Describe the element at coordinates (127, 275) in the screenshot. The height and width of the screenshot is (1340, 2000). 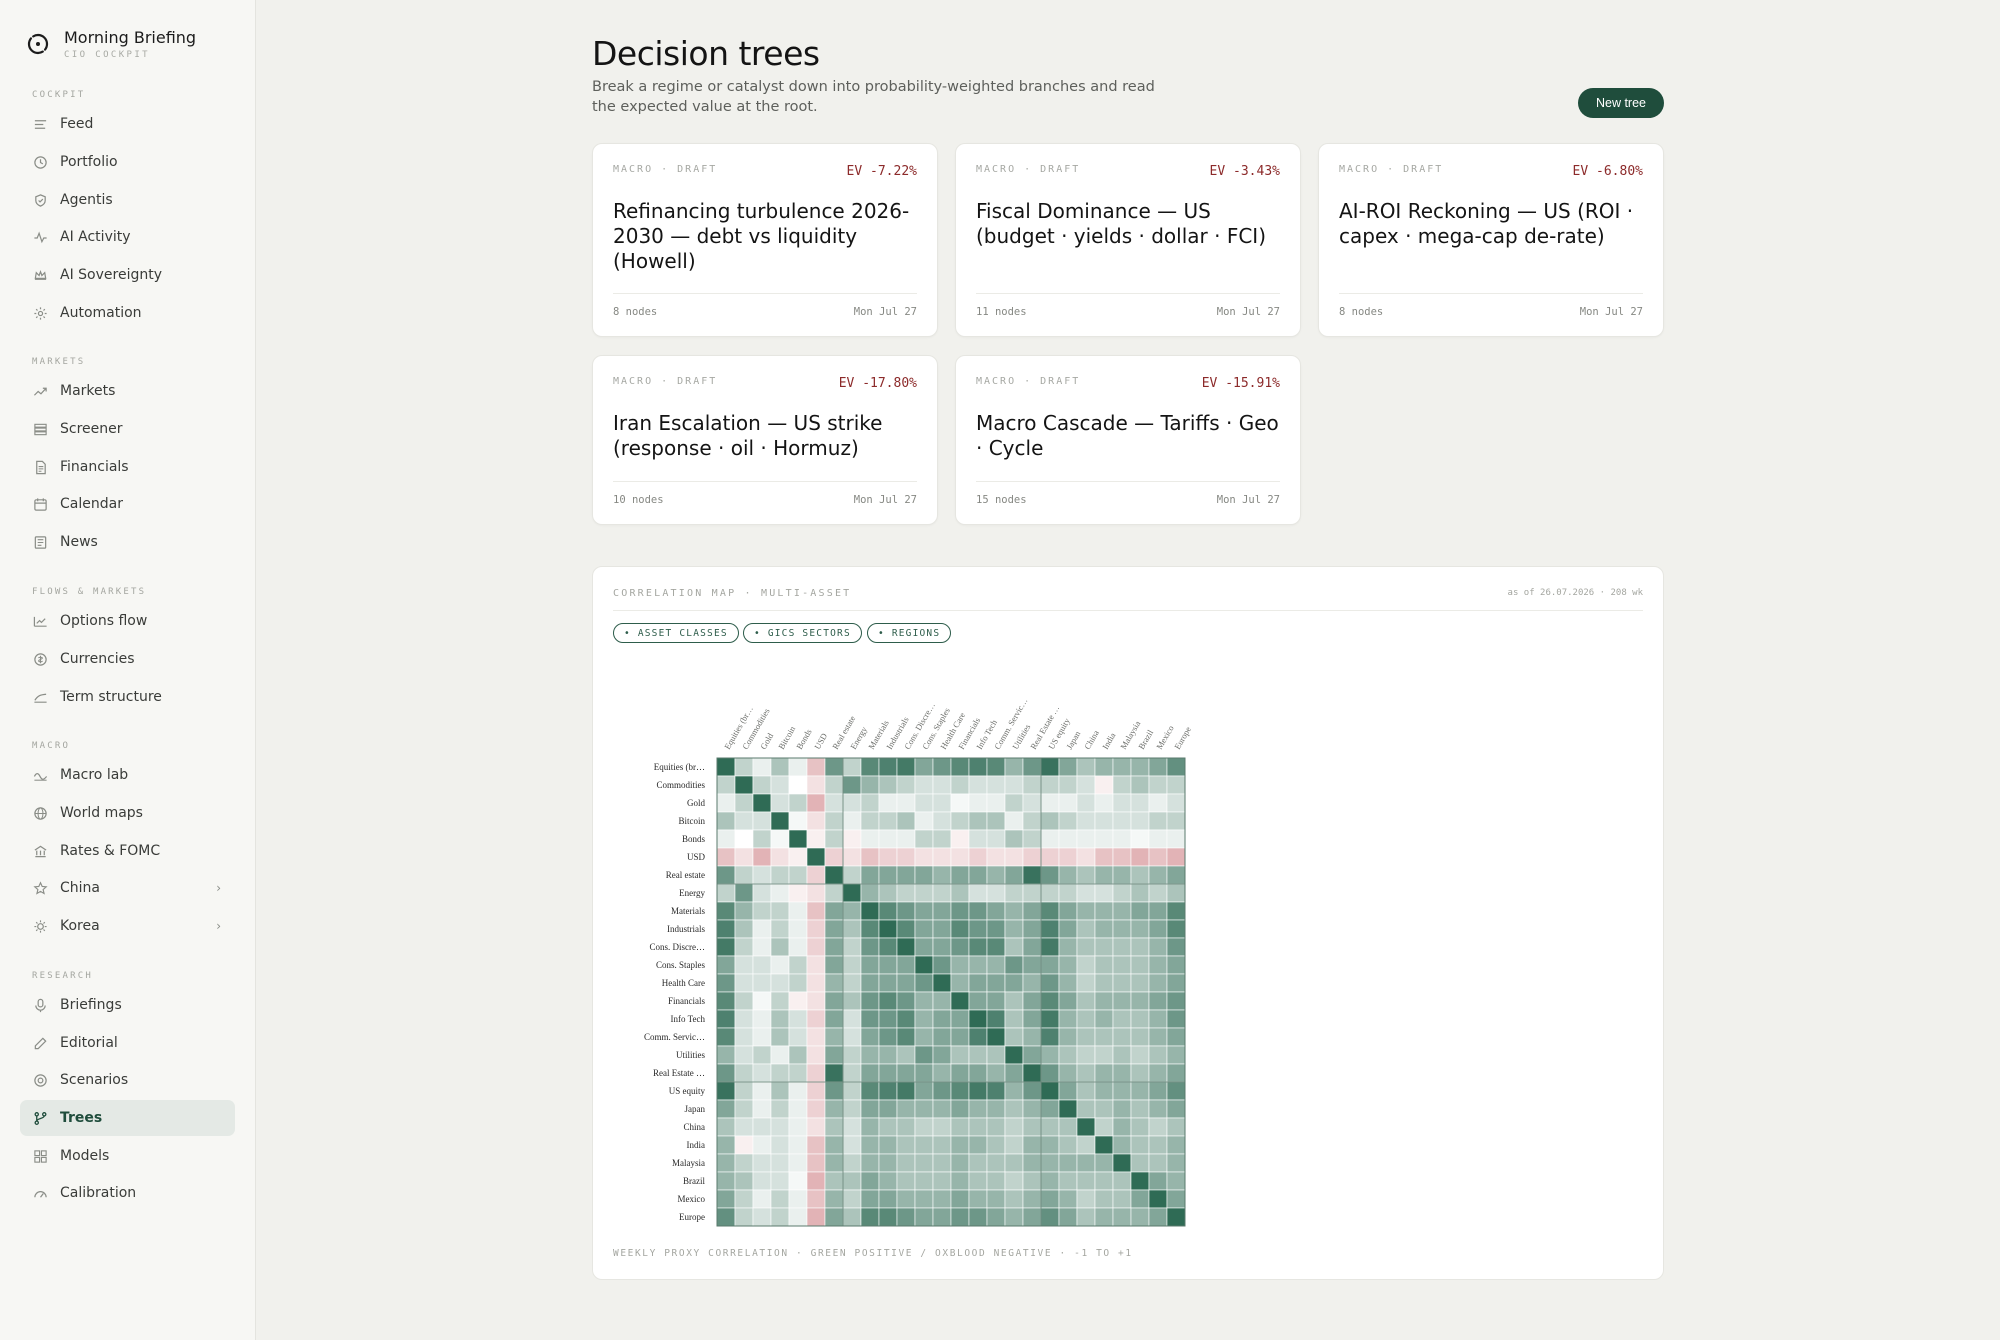
I see `sidebar-item-ai-sovereignty: AI Sovereignty` at that location.